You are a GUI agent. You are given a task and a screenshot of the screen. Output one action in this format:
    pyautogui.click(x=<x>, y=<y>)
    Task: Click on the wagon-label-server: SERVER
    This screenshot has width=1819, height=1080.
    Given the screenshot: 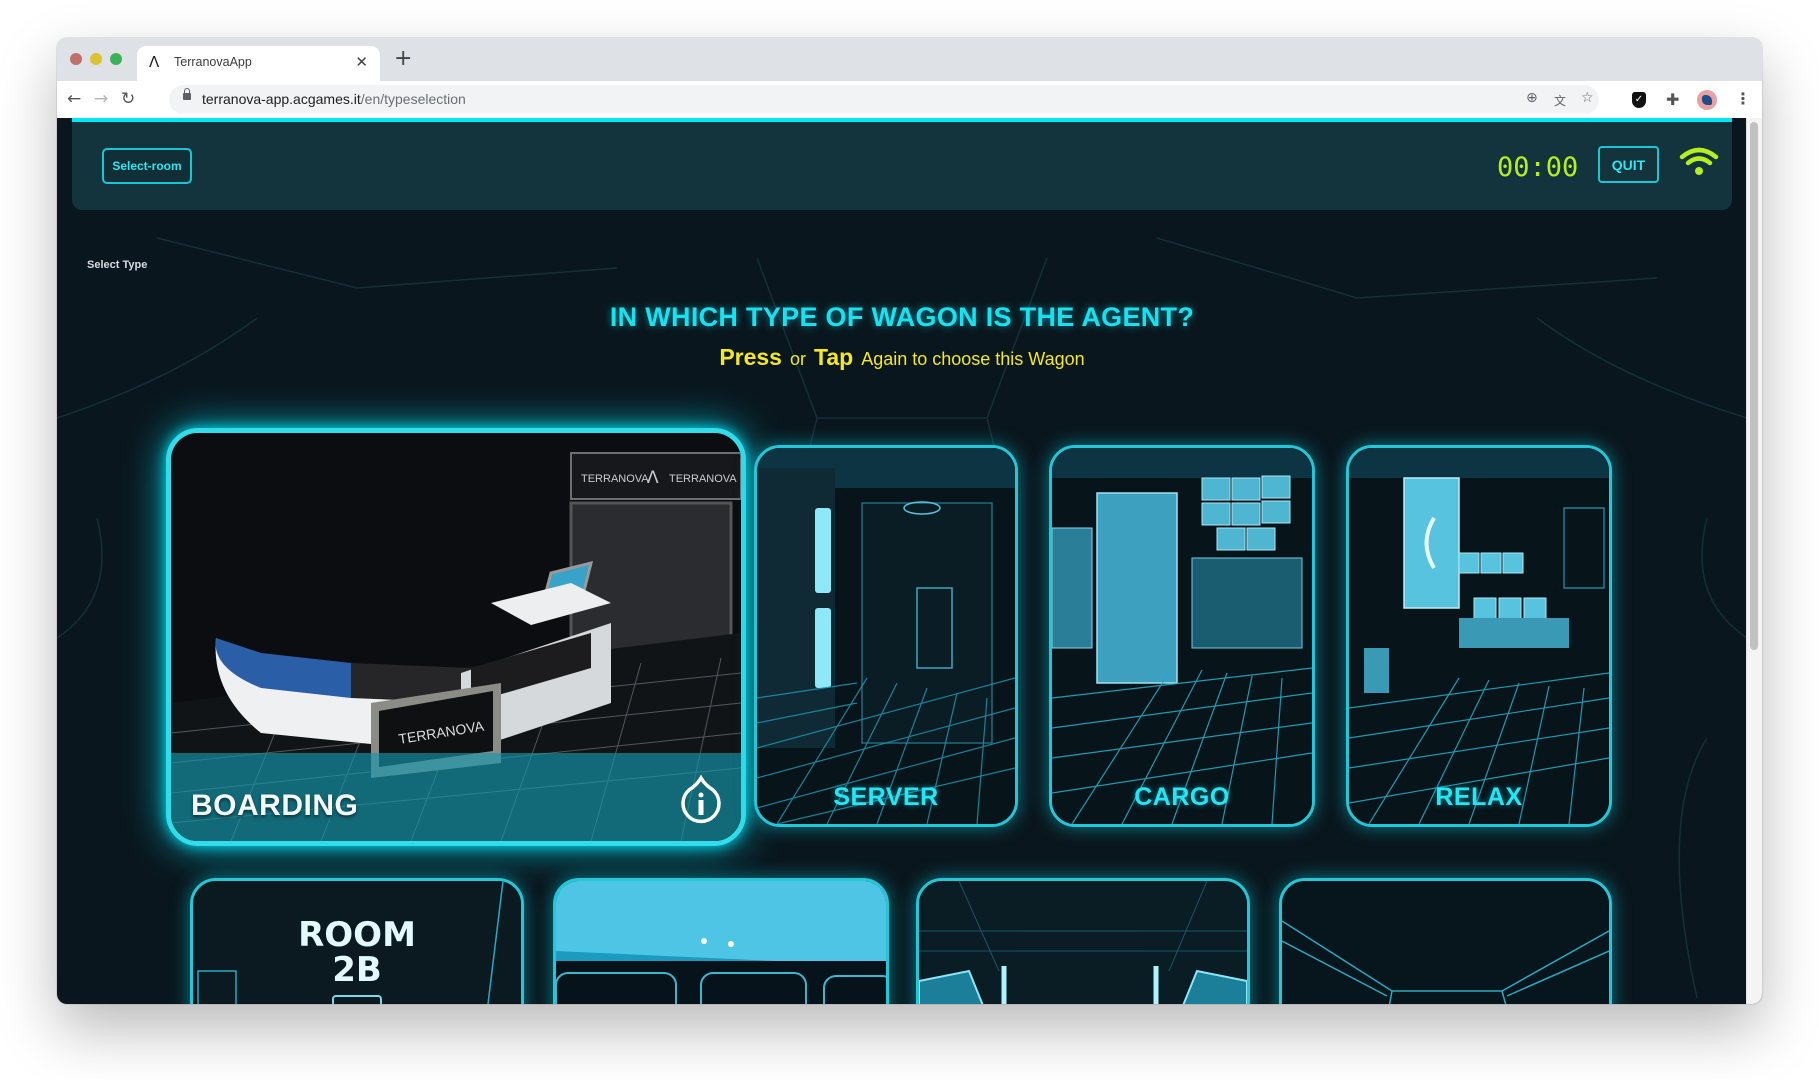 What is the action you would take?
    pyautogui.click(x=886, y=797)
    